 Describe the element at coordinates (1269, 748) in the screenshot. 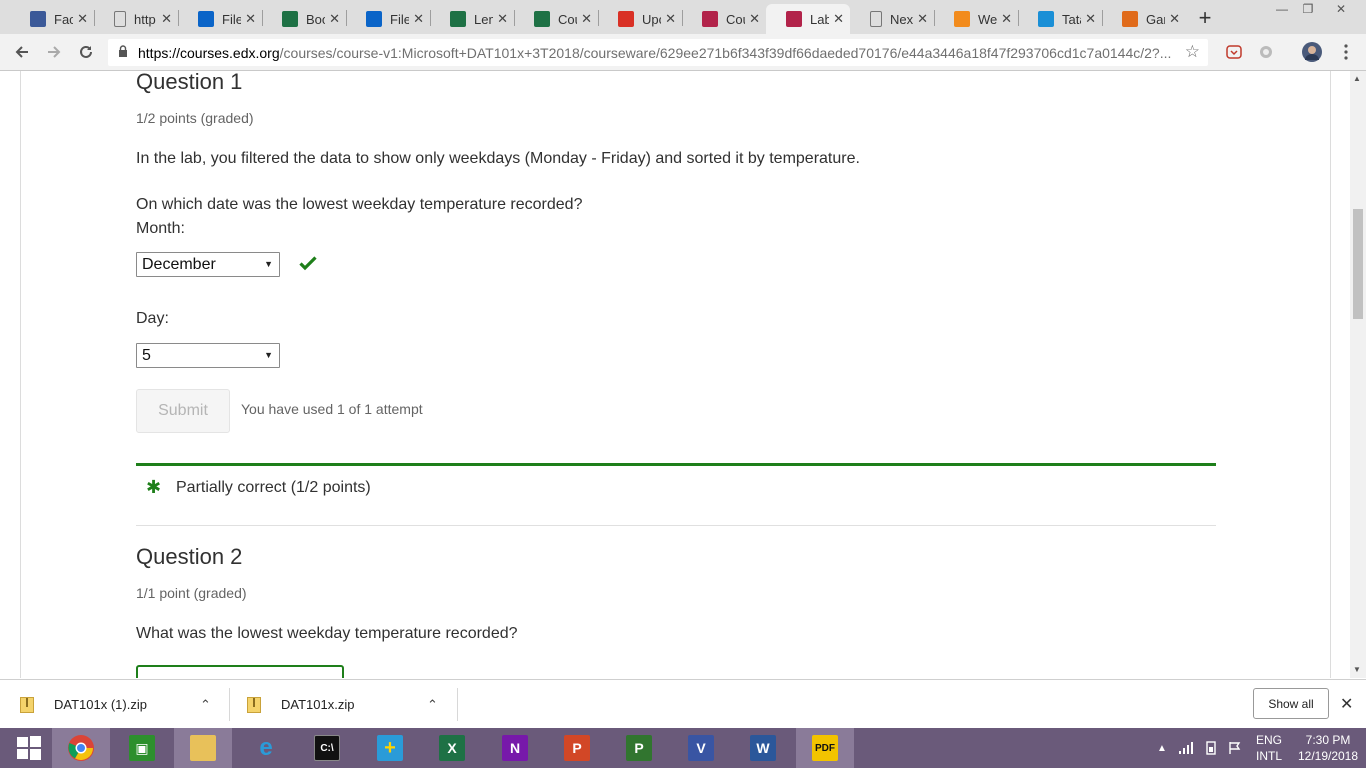

I see `input-language: ENG INTL` at that location.